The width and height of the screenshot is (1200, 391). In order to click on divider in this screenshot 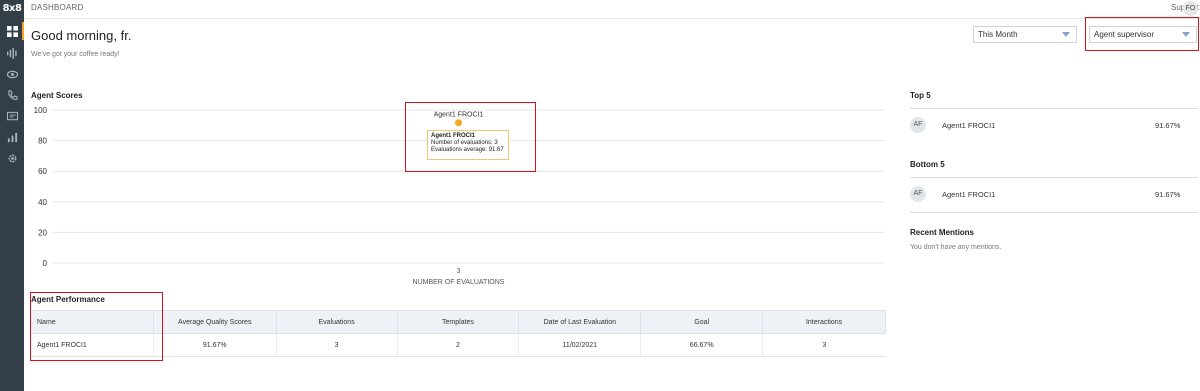, I will do `click(1054, 212)`.